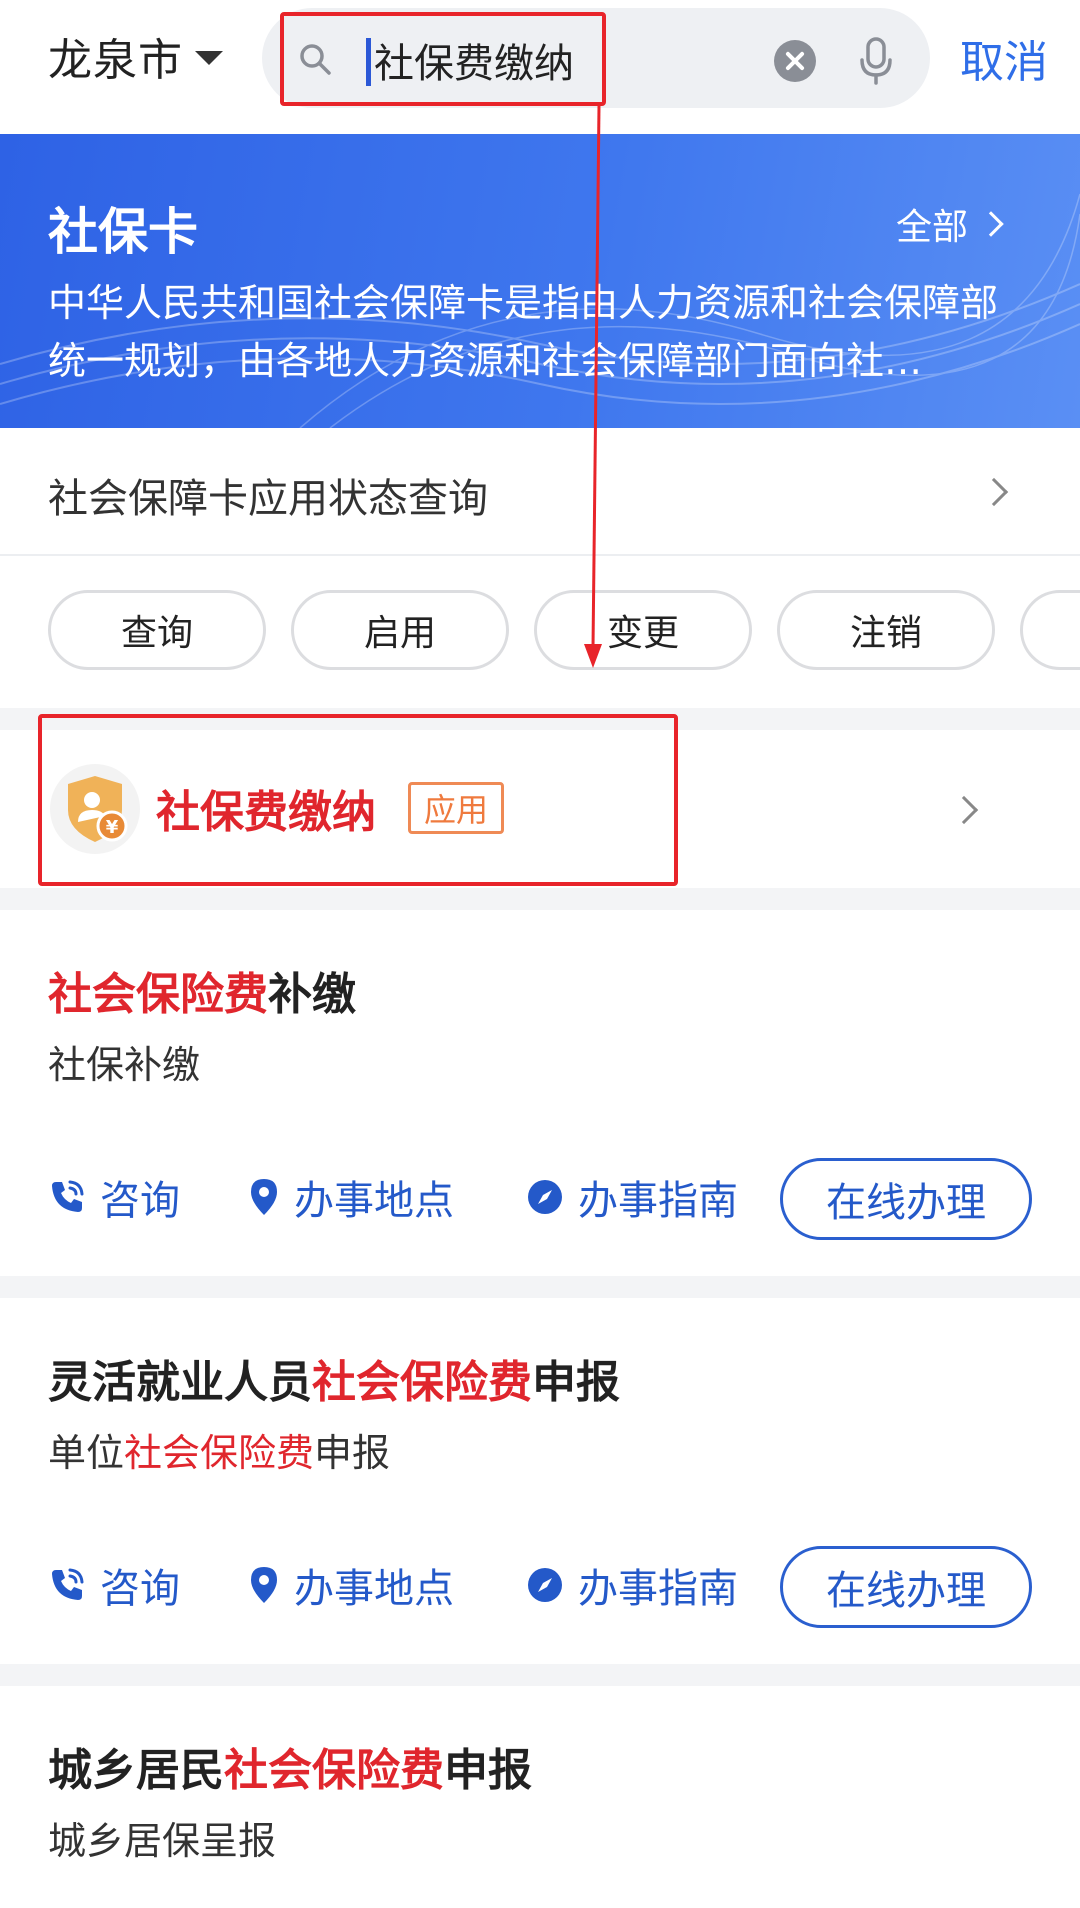 This screenshot has width=1080, height=1908. What do you see at coordinates (886, 630) in the screenshot?
I see `chip-cancel: 注销` at bounding box center [886, 630].